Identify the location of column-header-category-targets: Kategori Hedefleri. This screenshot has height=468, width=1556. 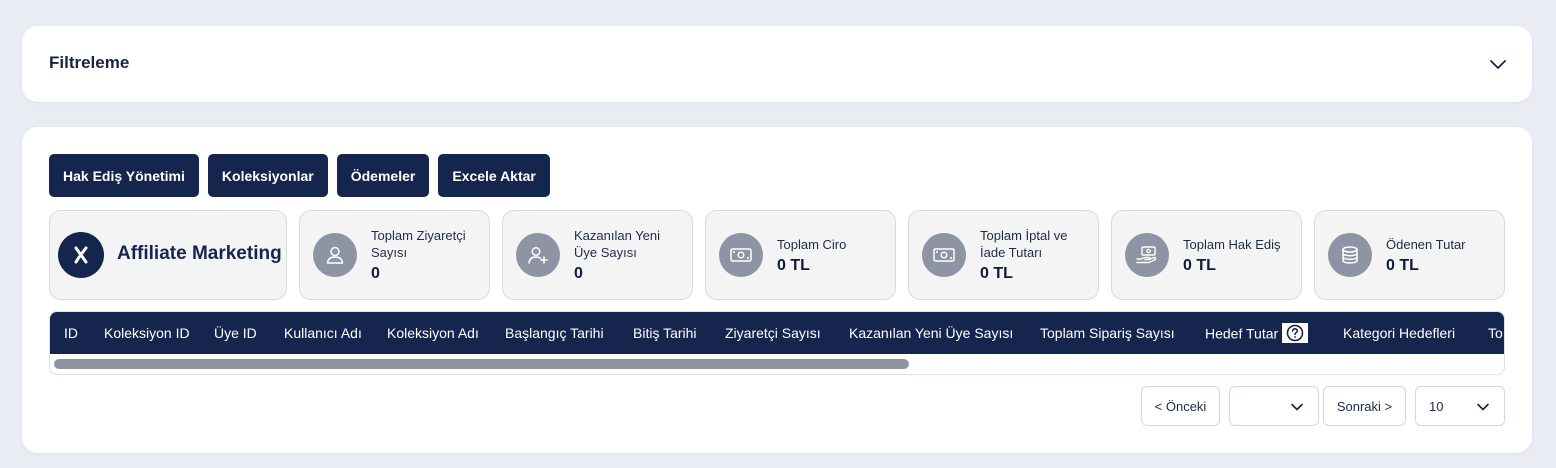
(1399, 333).